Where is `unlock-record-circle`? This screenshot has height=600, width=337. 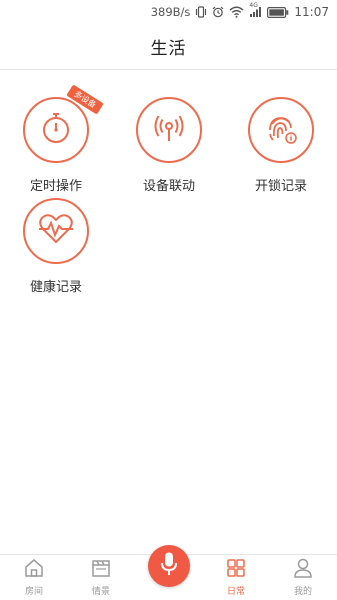 unlock-record-circle is located at coordinates (281, 130).